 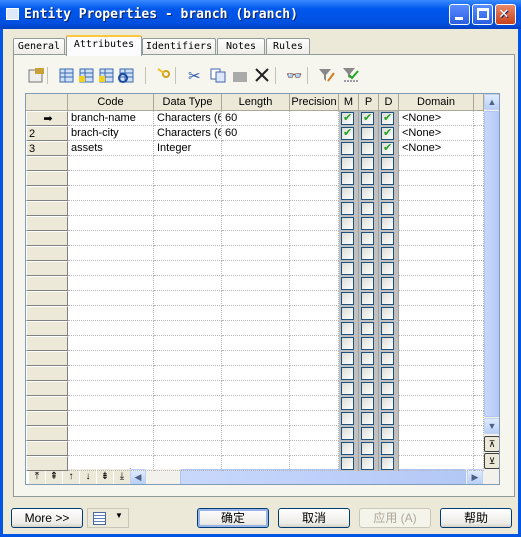 I want to click on print-dropdown-button: ▼, so click(x=108, y=518).